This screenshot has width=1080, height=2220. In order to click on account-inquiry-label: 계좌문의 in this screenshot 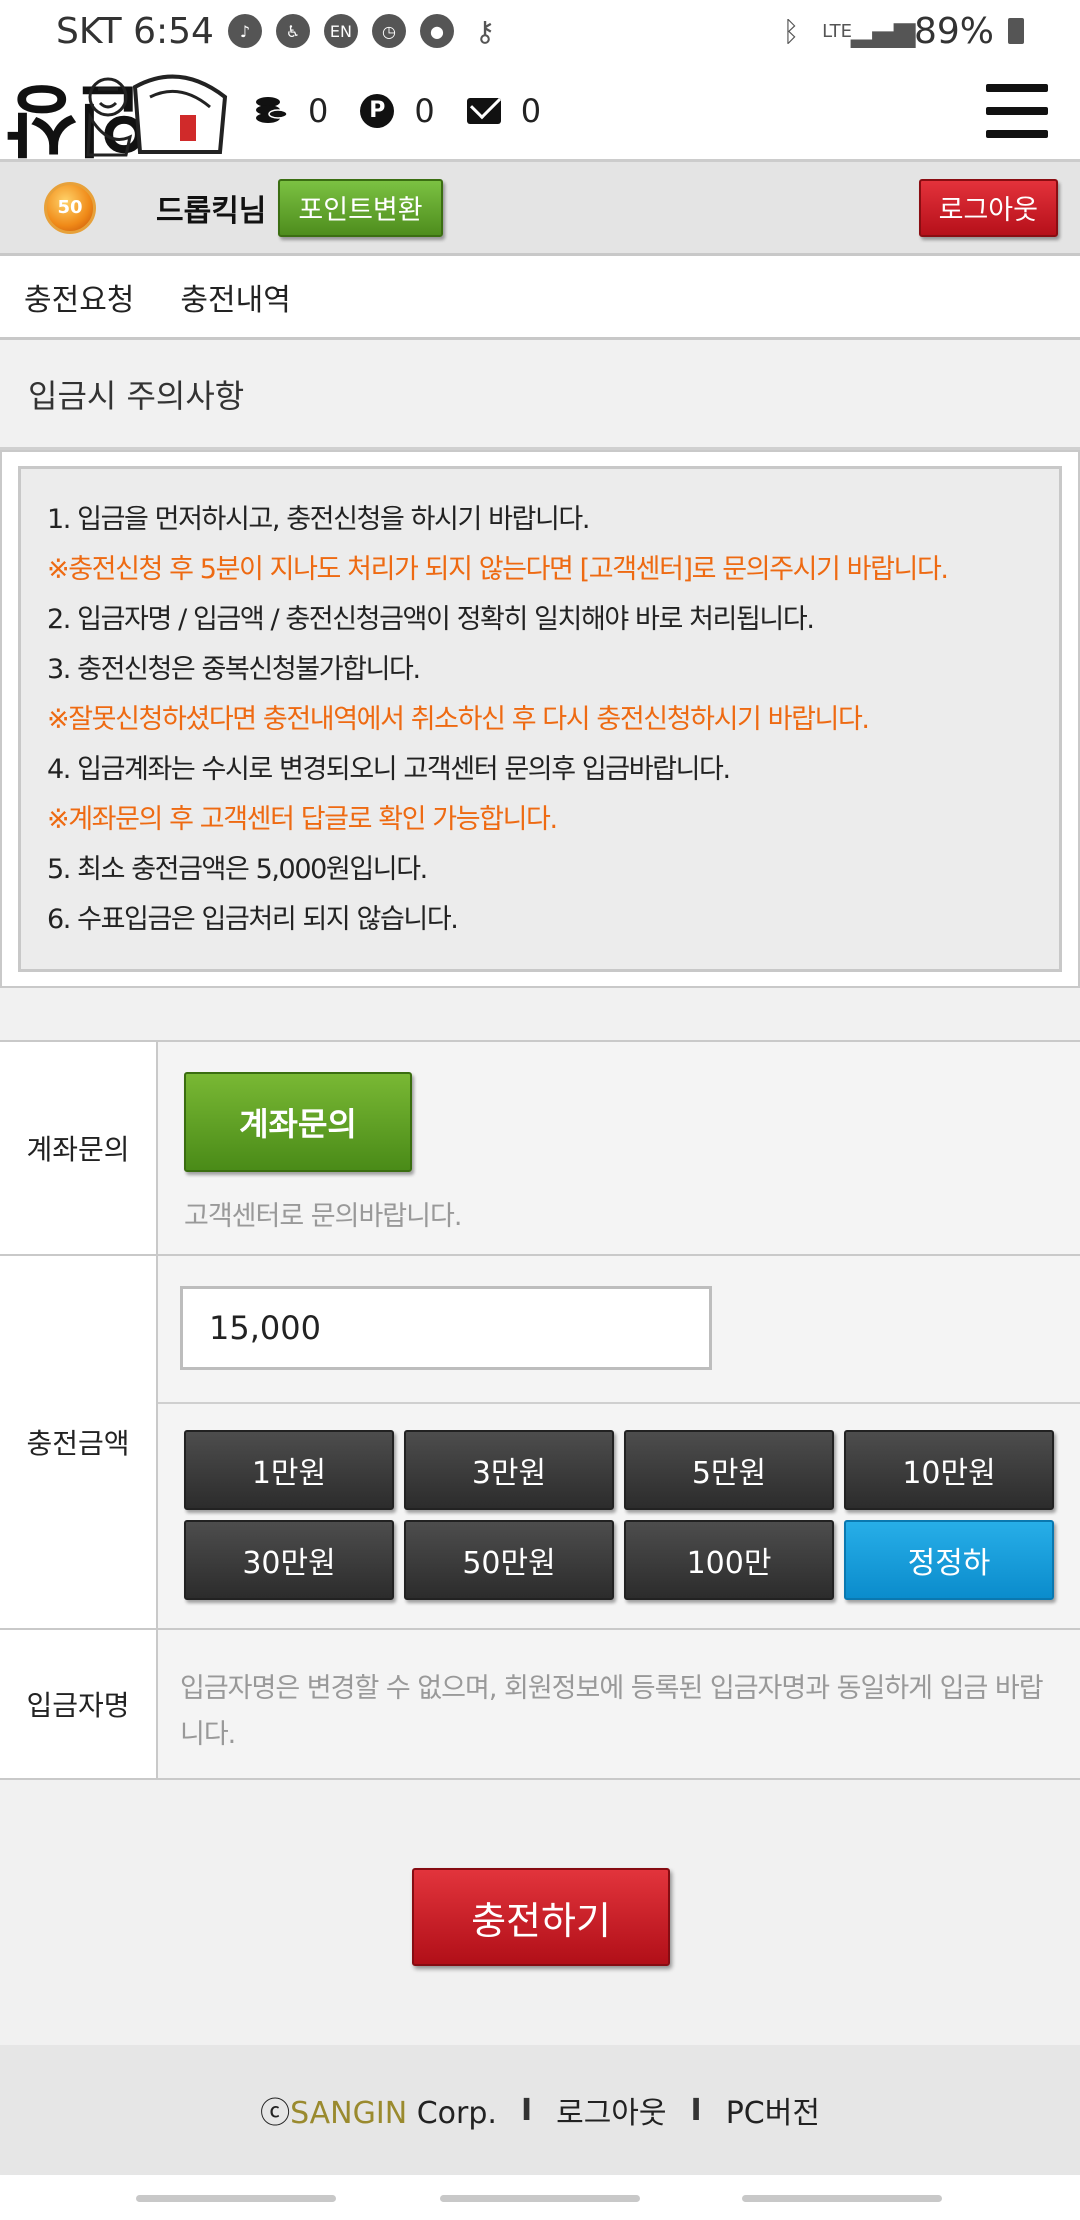, I will do `click(79, 1148)`.